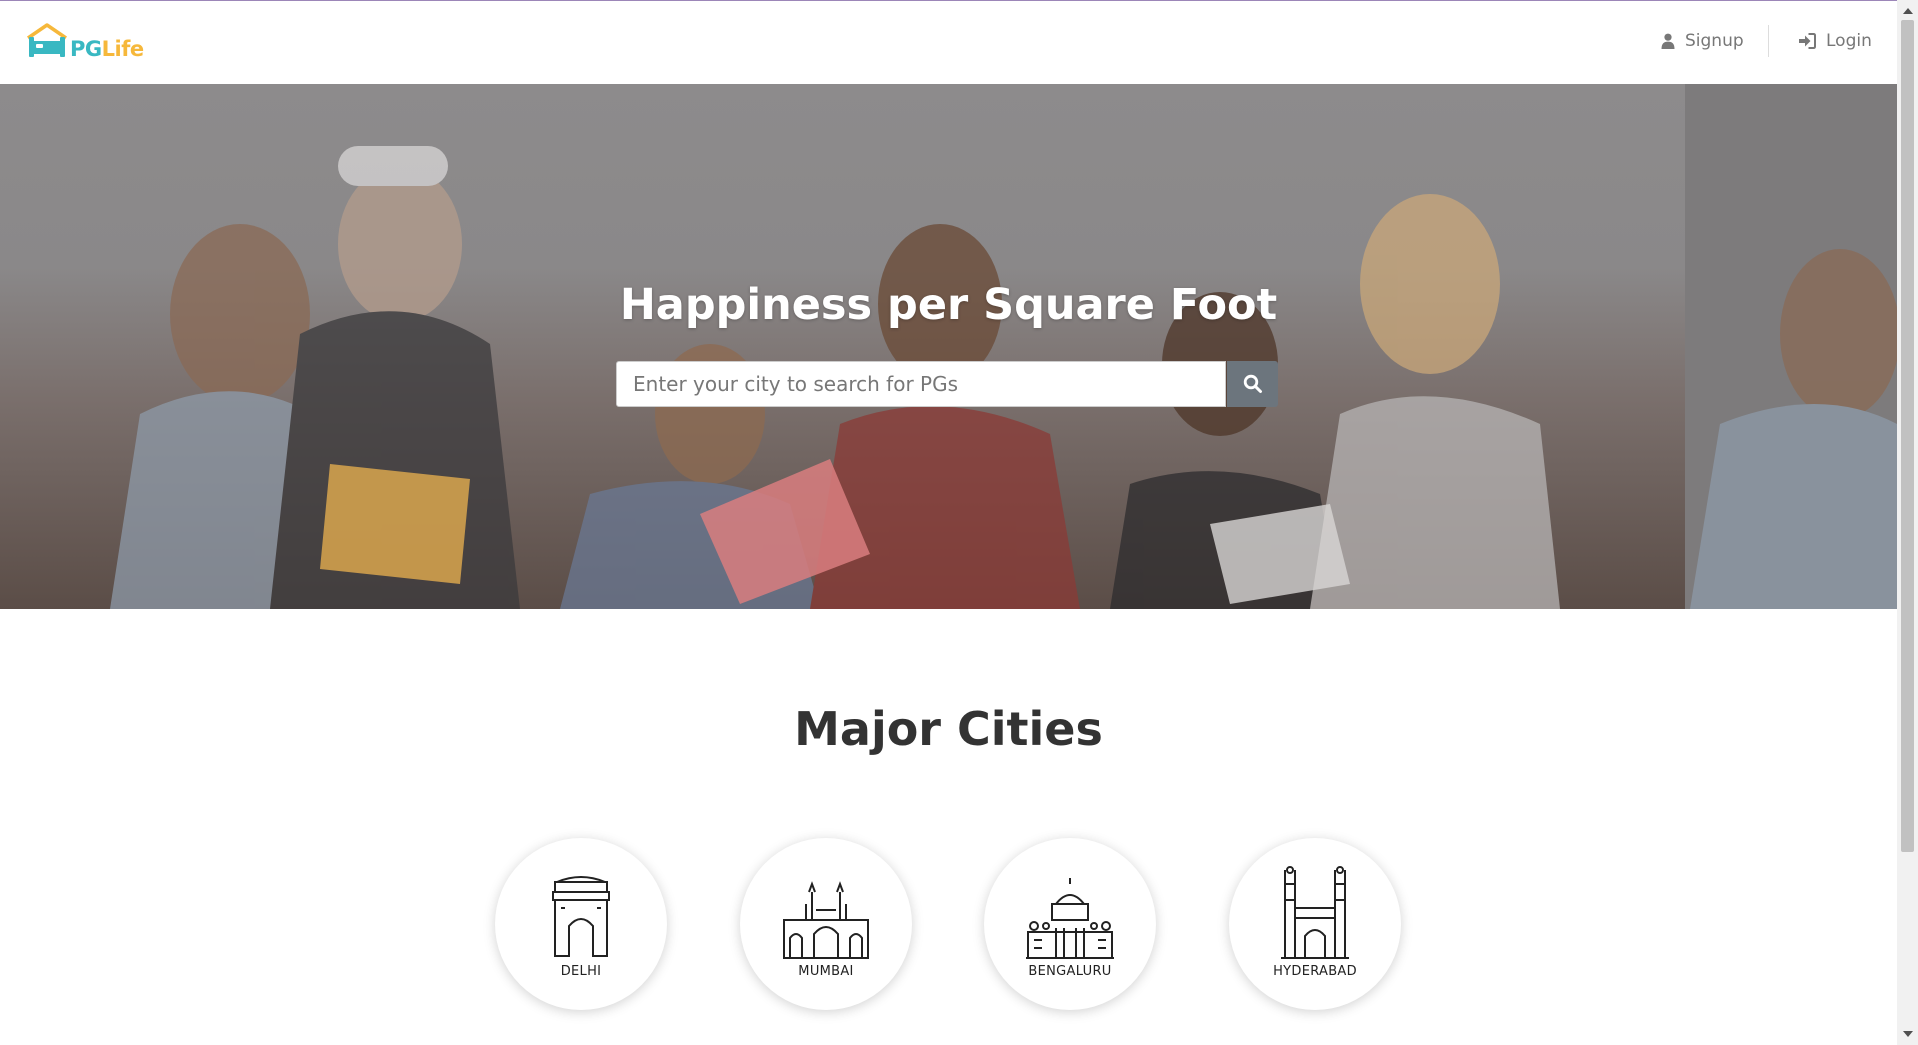 Image resolution: width=1918 pixels, height=1045 pixels. Describe the element at coordinates (1668, 41) in the screenshot. I see `user-icon` at that location.